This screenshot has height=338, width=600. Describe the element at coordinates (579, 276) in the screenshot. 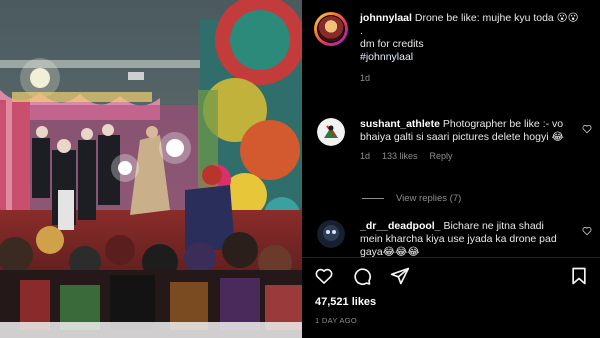

I see `bookmark-icon` at that location.